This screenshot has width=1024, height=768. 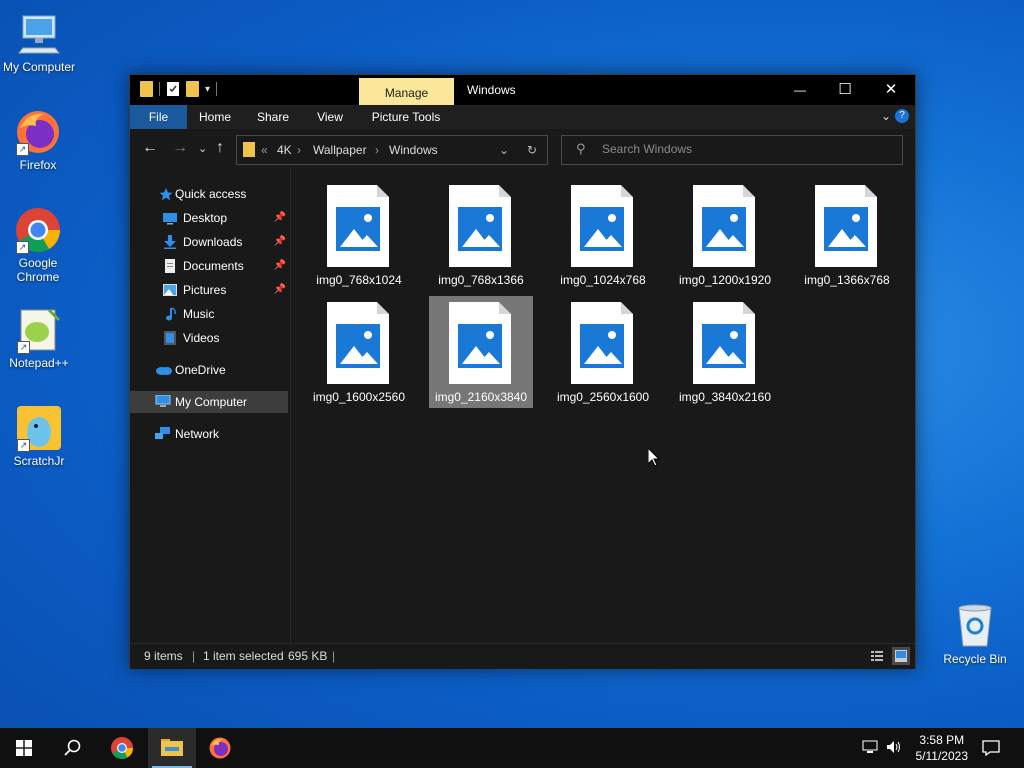 What do you see at coordinates (171, 314) in the screenshot?
I see `music-icon` at bounding box center [171, 314].